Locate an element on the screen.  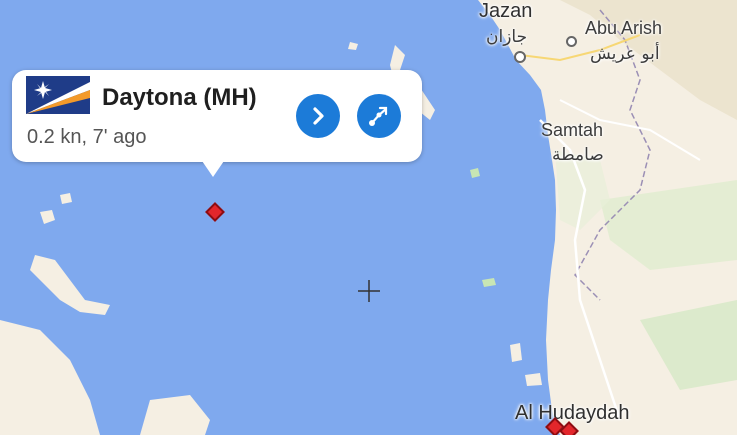
vessel-popup: Daytona (MH) 0.2 kn, 7' ago is located at coordinates (217, 123).